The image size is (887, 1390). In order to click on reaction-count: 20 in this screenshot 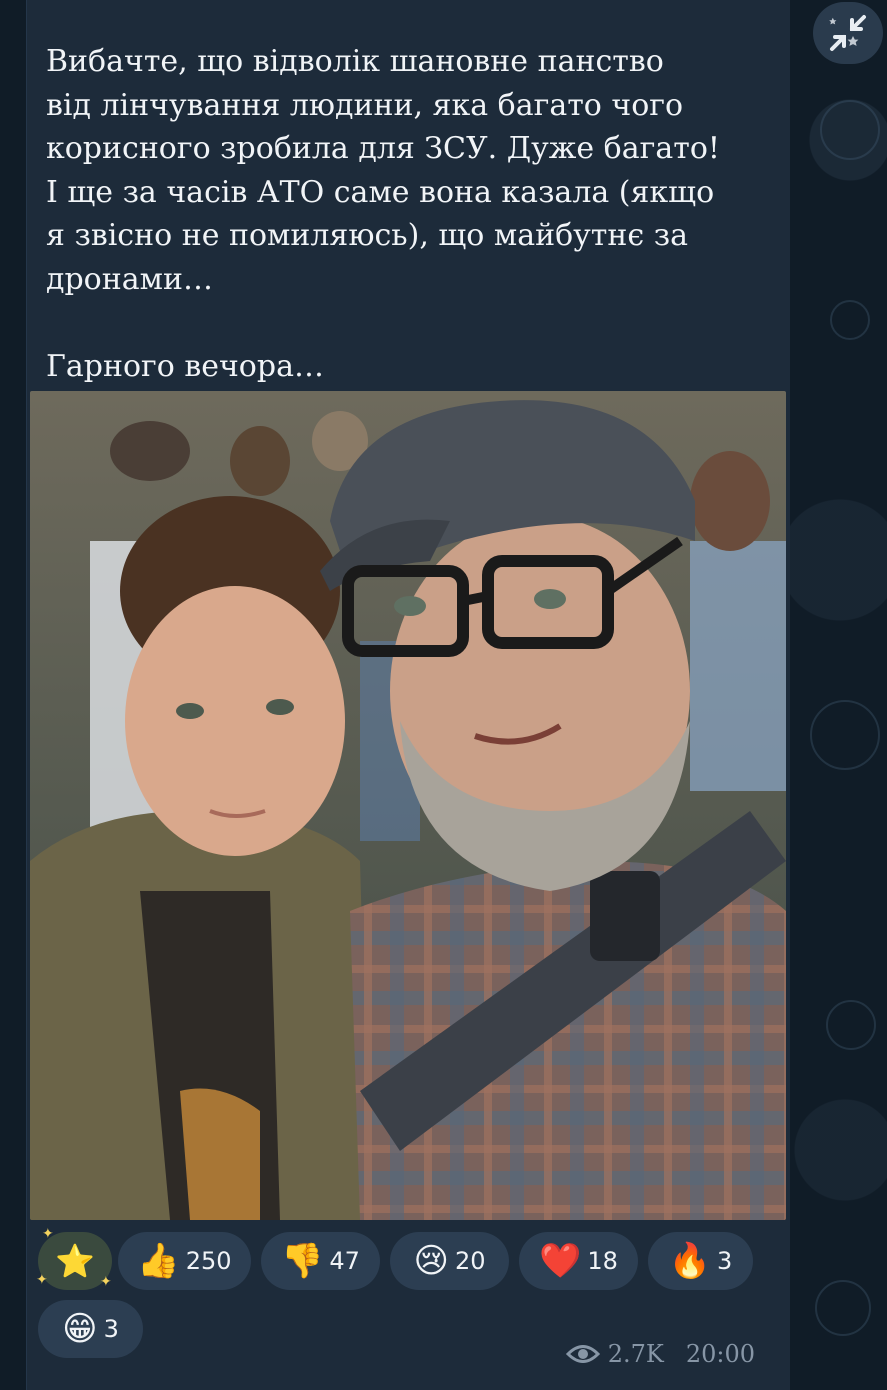, I will do `click(470, 1261)`.